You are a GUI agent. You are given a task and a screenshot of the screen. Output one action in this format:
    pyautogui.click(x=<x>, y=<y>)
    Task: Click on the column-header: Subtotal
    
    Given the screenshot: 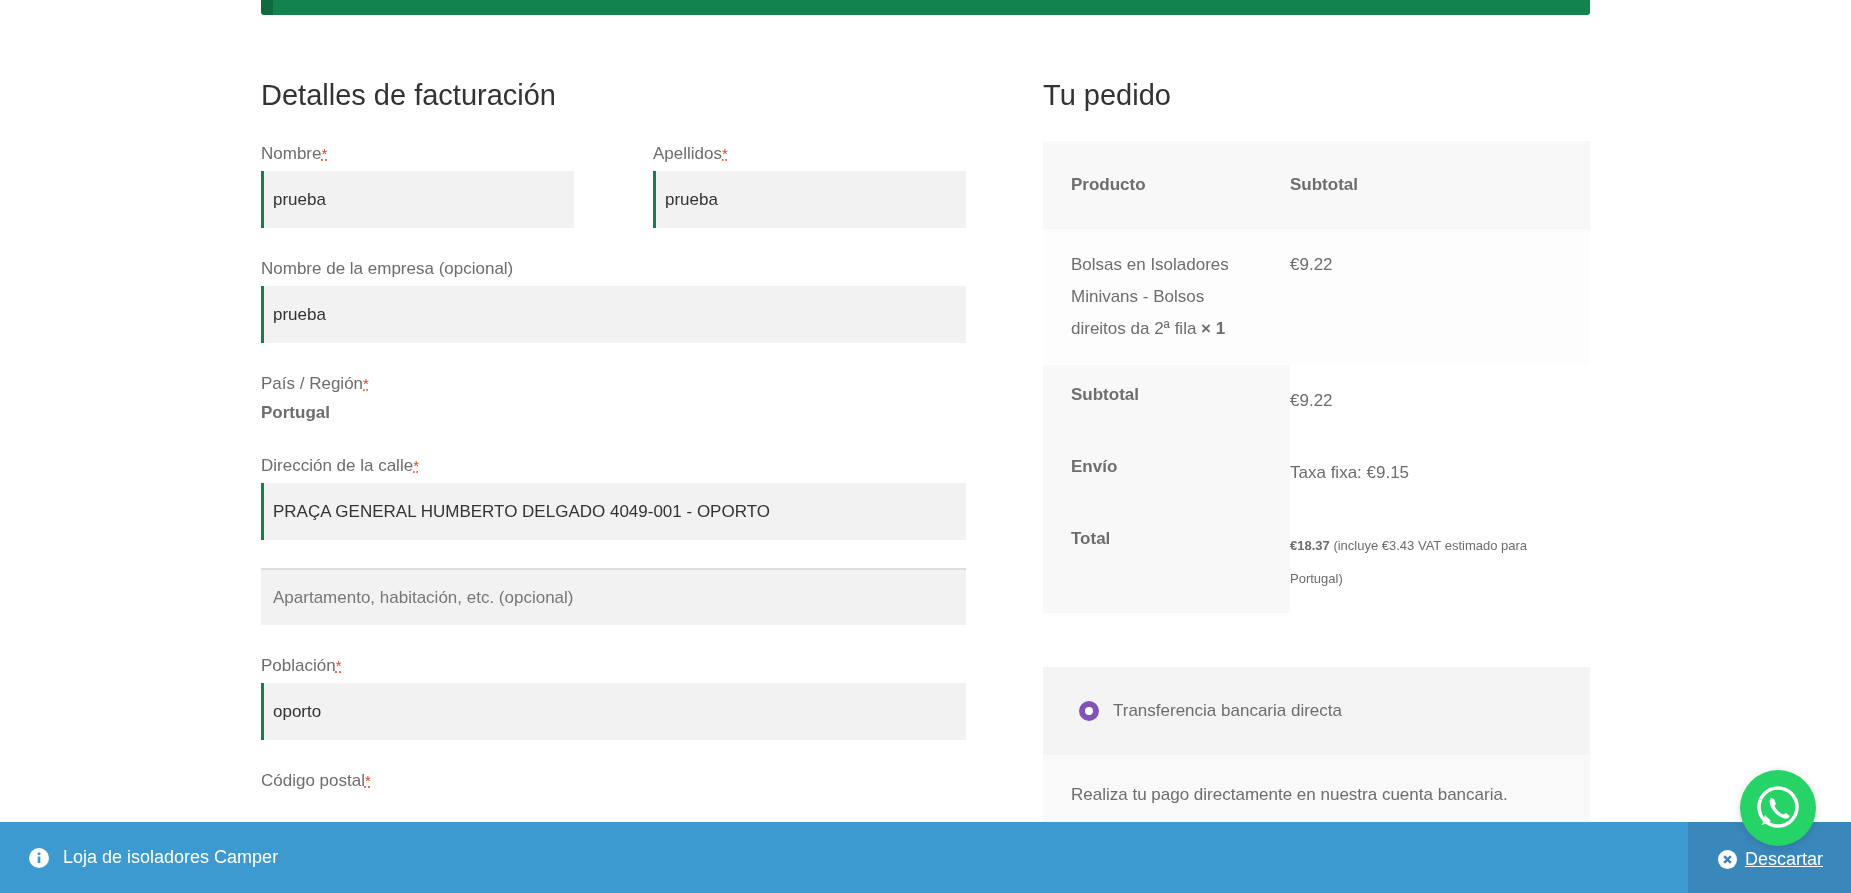 What is the action you would take?
    pyautogui.click(x=1440, y=185)
    